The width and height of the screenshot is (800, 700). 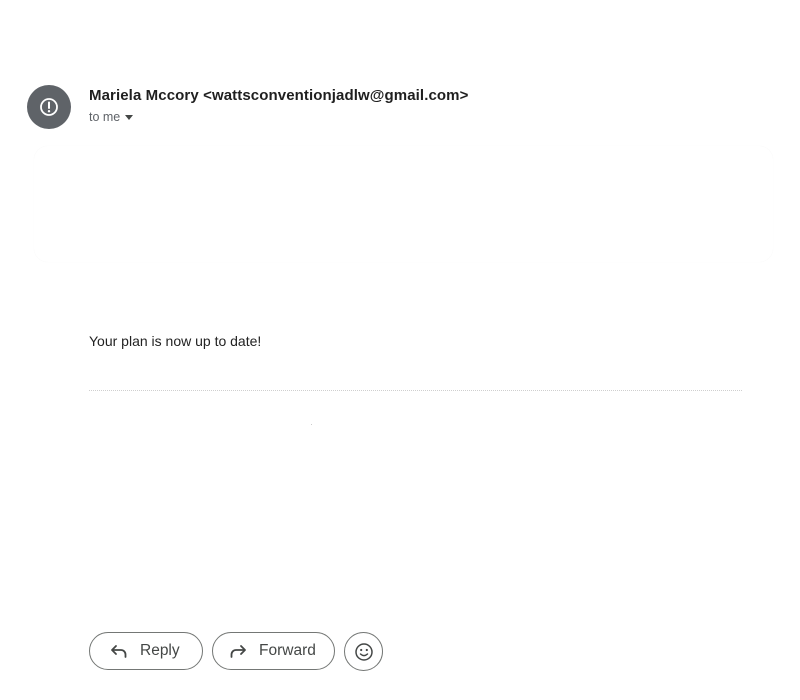 What do you see at coordinates (415, 390) in the screenshot?
I see `message-divider` at bounding box center [415, 390].